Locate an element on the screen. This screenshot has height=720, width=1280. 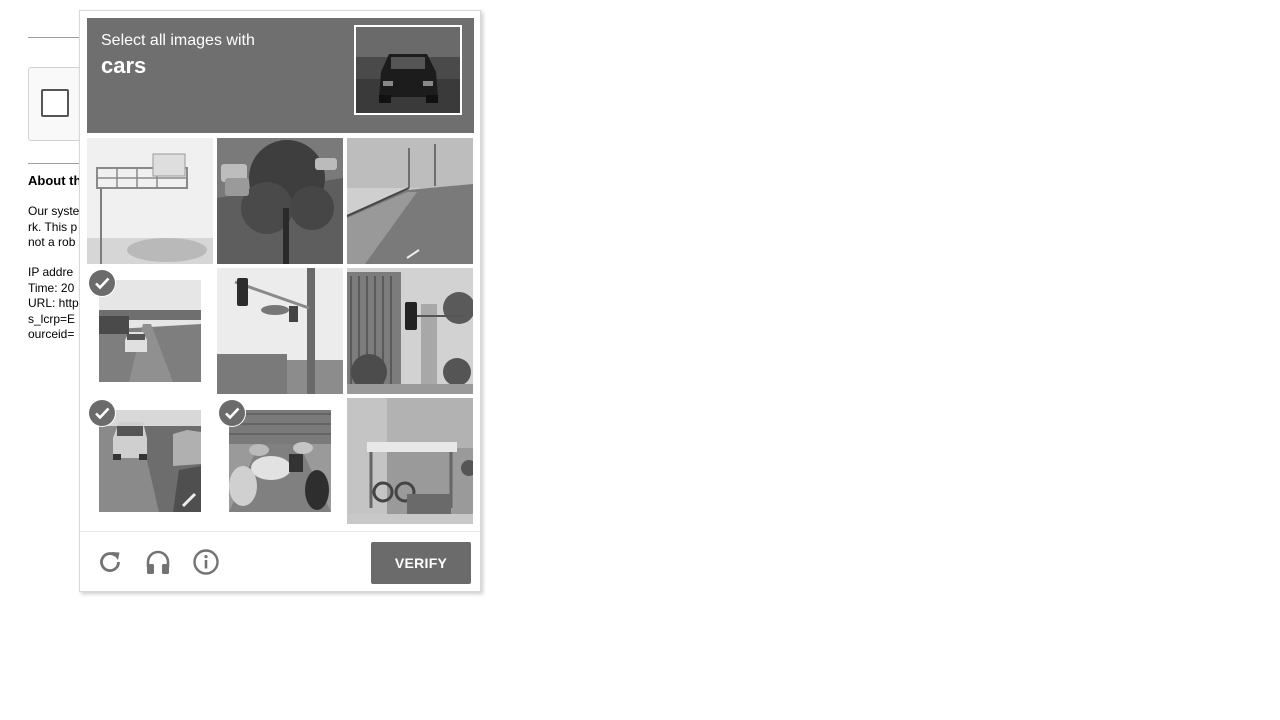
details-line: ourceid= is located at coordinates (51, 334).